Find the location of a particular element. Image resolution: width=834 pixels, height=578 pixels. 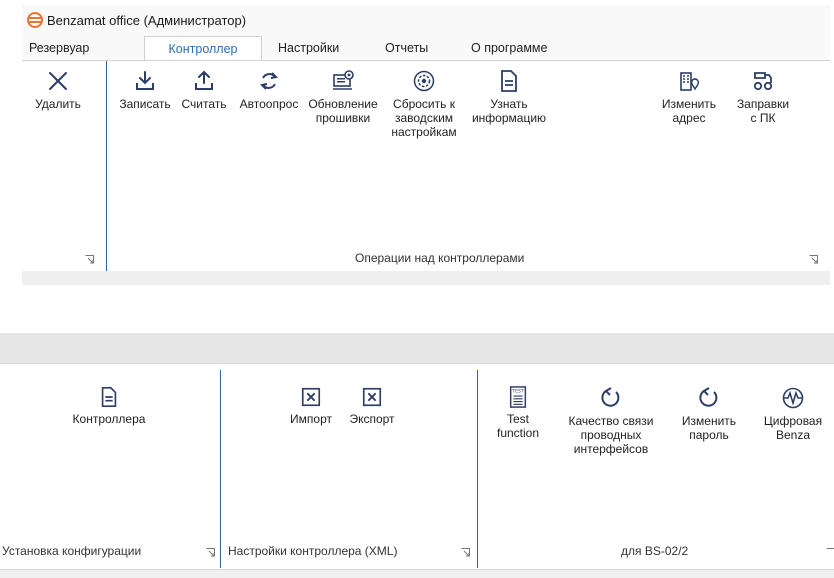

xml-import-button: Импорт is located at coordinates (311, 406).